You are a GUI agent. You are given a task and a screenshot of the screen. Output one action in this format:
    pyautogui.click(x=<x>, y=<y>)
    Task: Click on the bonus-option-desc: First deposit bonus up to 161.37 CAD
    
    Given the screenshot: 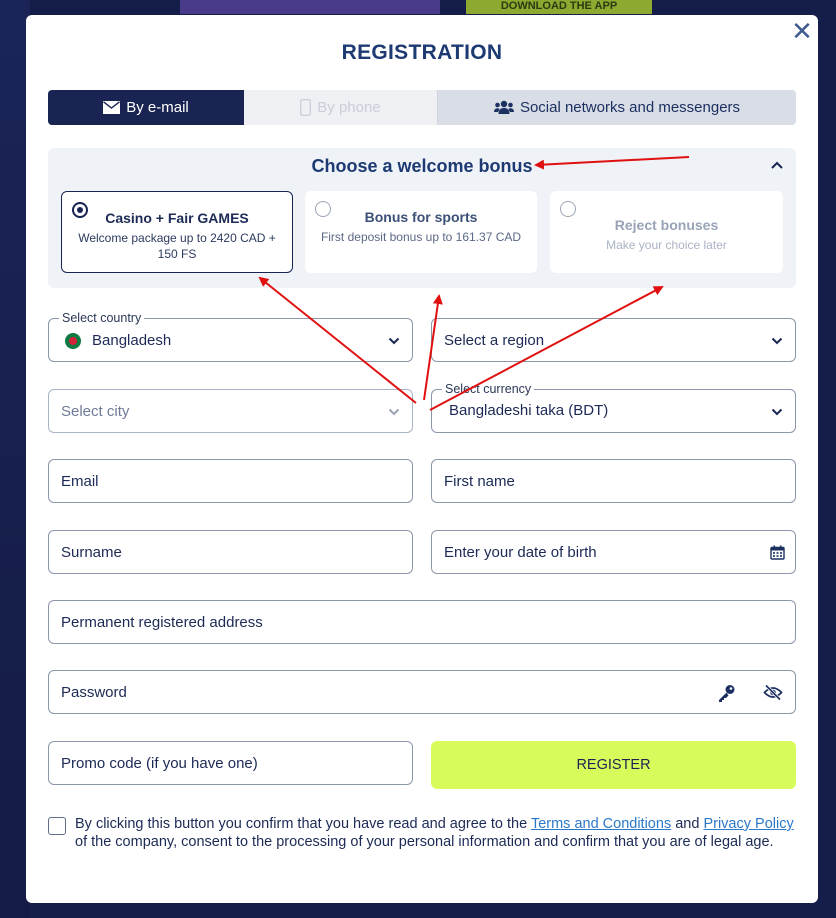 What is the action you would take?
    pyautogui.click(x=421, y=237)
    